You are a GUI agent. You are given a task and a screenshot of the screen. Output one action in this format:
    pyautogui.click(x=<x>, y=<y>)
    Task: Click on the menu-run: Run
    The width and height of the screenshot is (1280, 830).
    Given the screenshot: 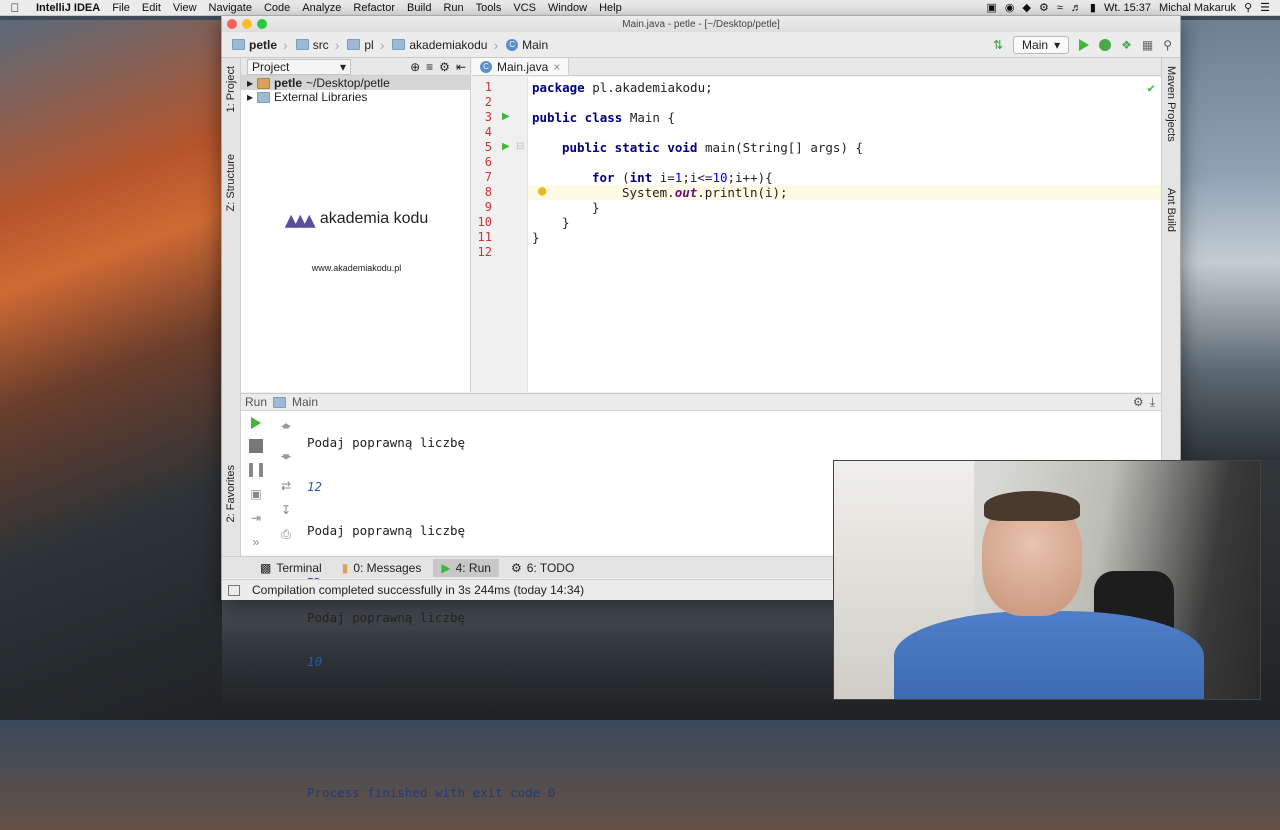 What is the action you would take?
    pyautogui.click(x=453, y=8)
    